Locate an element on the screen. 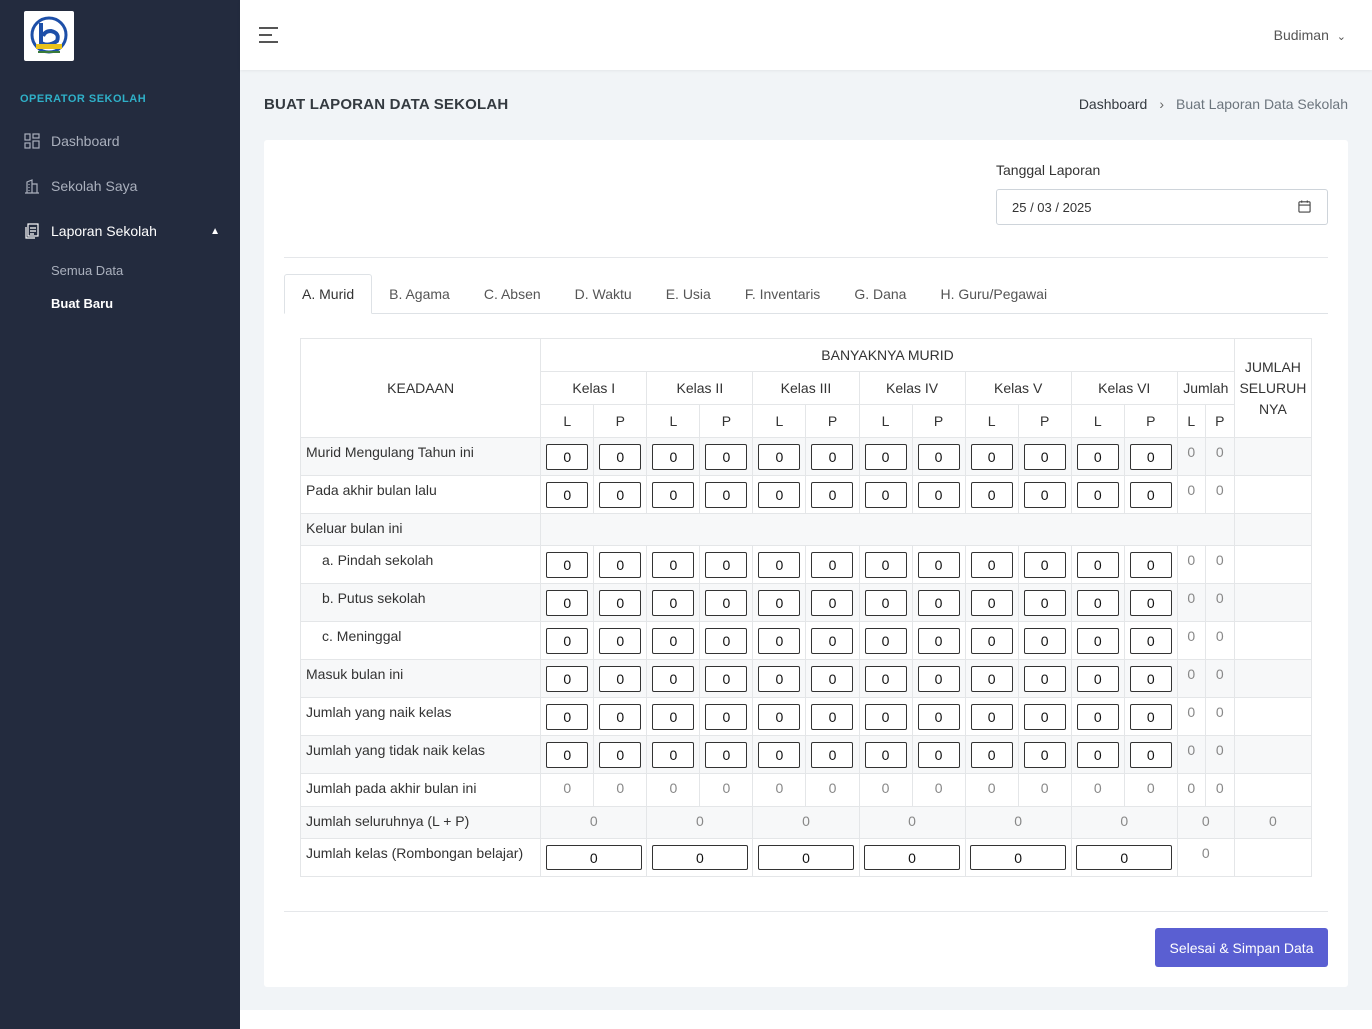 This screenshot has width=1372, height=1029. tab-dana: G. Dana is located at coordinates (880, 294).